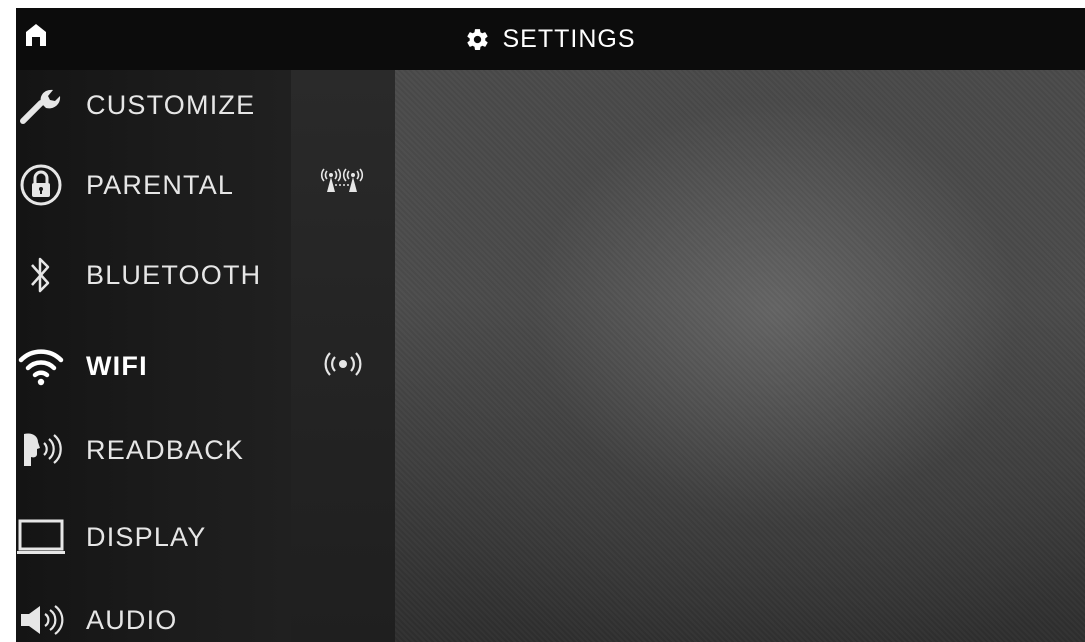 This screenshot has width=1085, height=642. I want to click on bluetooth-icon, so click(41, 275).